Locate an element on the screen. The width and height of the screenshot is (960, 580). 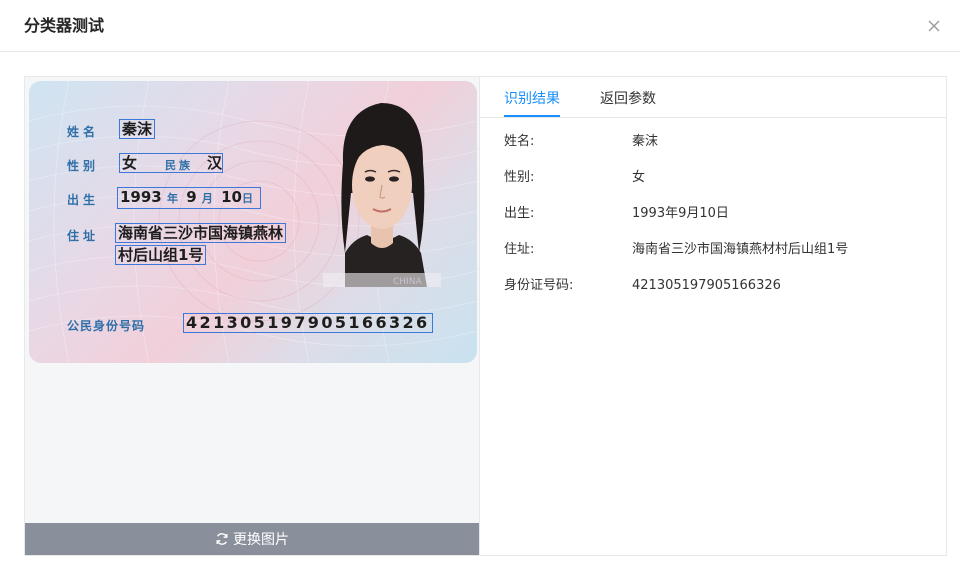
card-value-name: 秦沫 is located at coordinates (137, 129).